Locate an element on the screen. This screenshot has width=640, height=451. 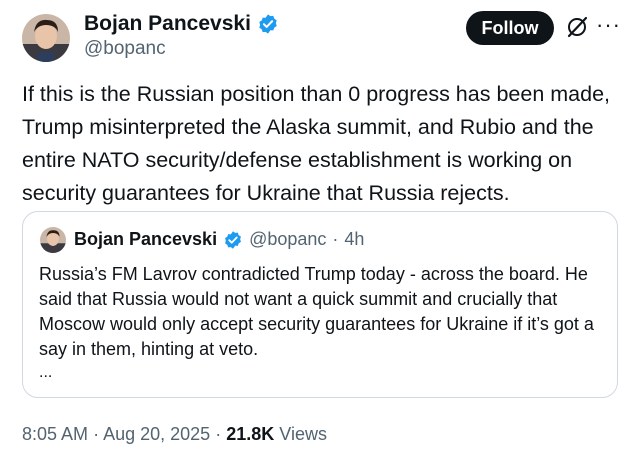
verified-badge-icon is located at coordinates (268, 24).